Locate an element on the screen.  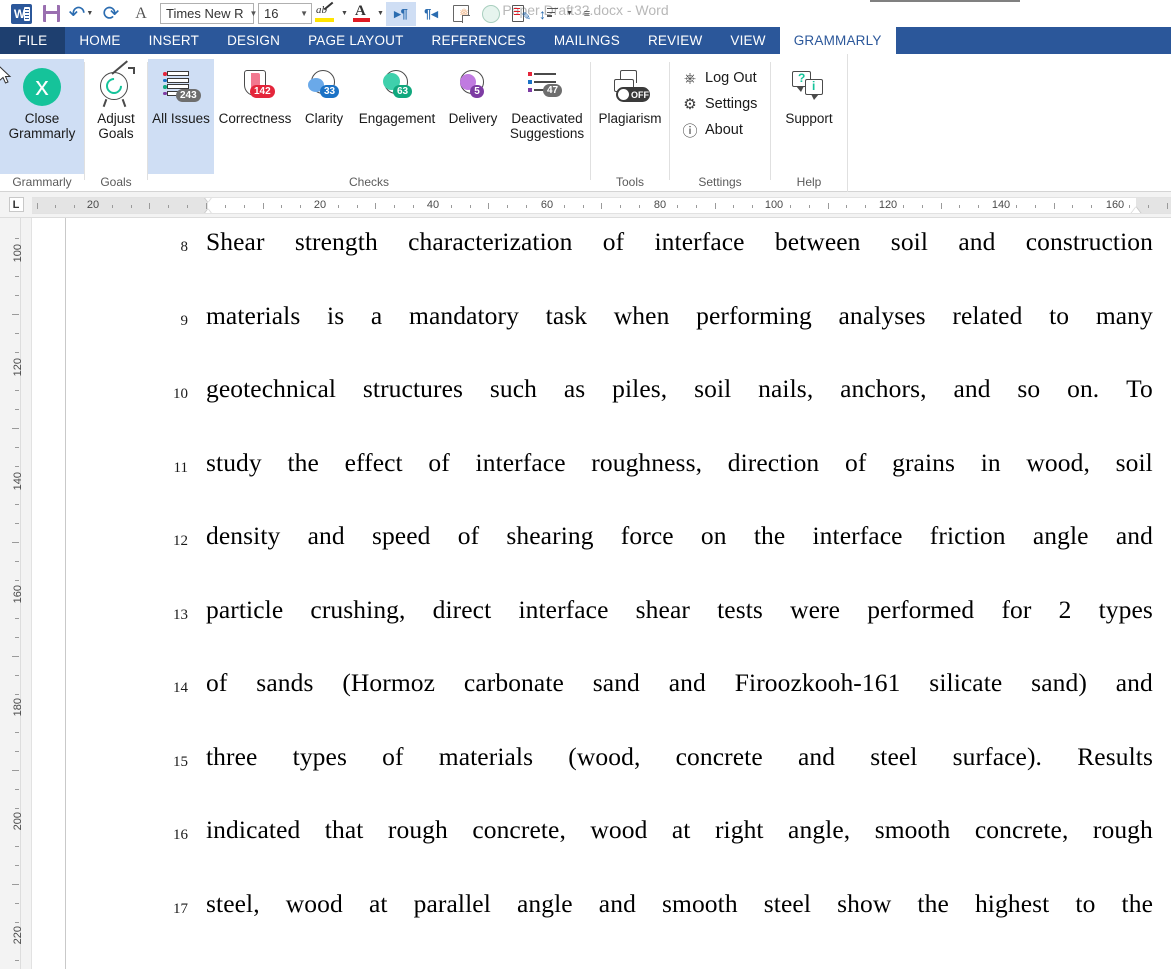
adjust-goals-button: Adjust Goals is located at coordinates (116, 100).